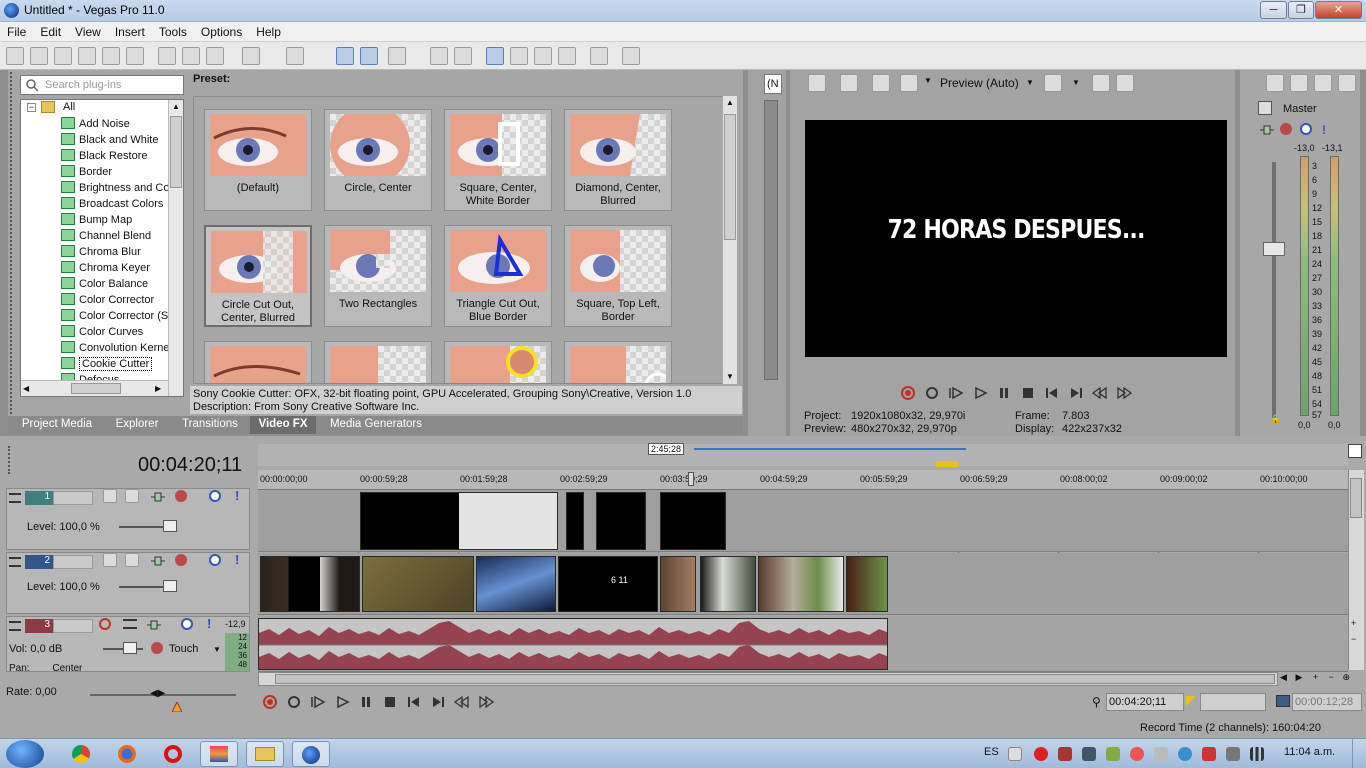  What do you see at coordinates (376, 425) in the screenshot?
I see `tab-media-generators: Media Generators` at bounding box center [376, 425].